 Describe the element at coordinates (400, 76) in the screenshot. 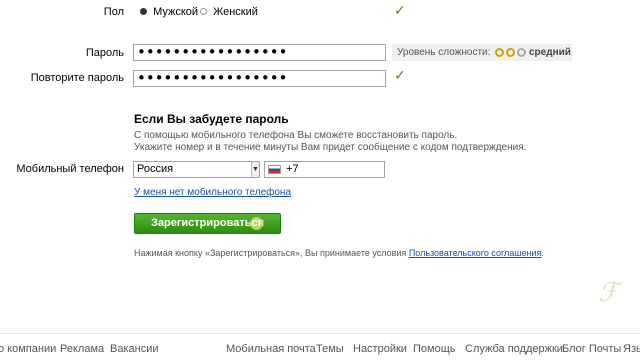

I see `confirm-valid-check-icon: ✓` at that location.